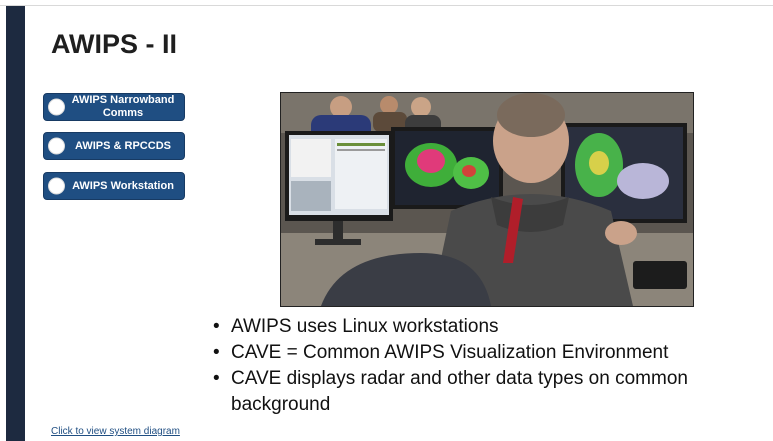  Describe the element at coordinates (15, 223) in the screenshot. I see `left-accent-bar` at that location.